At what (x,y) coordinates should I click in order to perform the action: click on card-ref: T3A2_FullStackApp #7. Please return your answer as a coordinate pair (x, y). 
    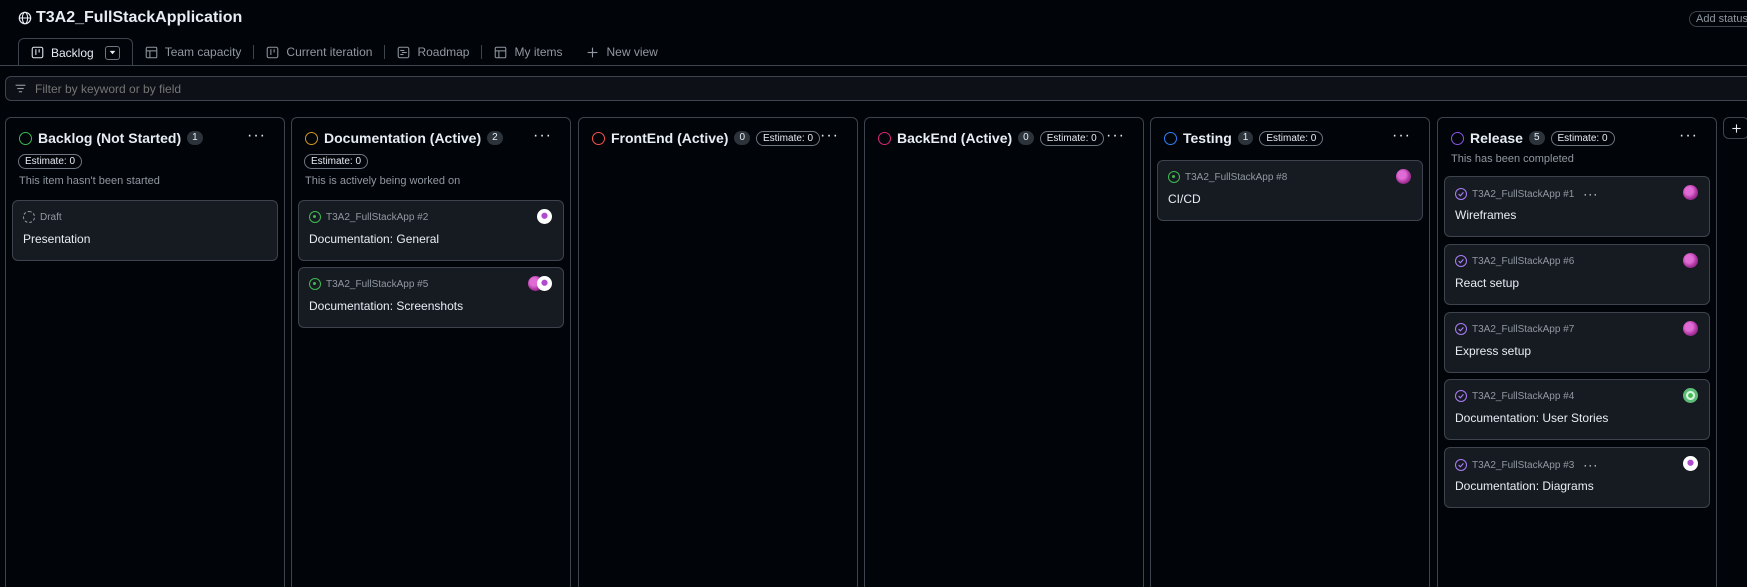
    Looking at the image, I should click on (1523, 329).